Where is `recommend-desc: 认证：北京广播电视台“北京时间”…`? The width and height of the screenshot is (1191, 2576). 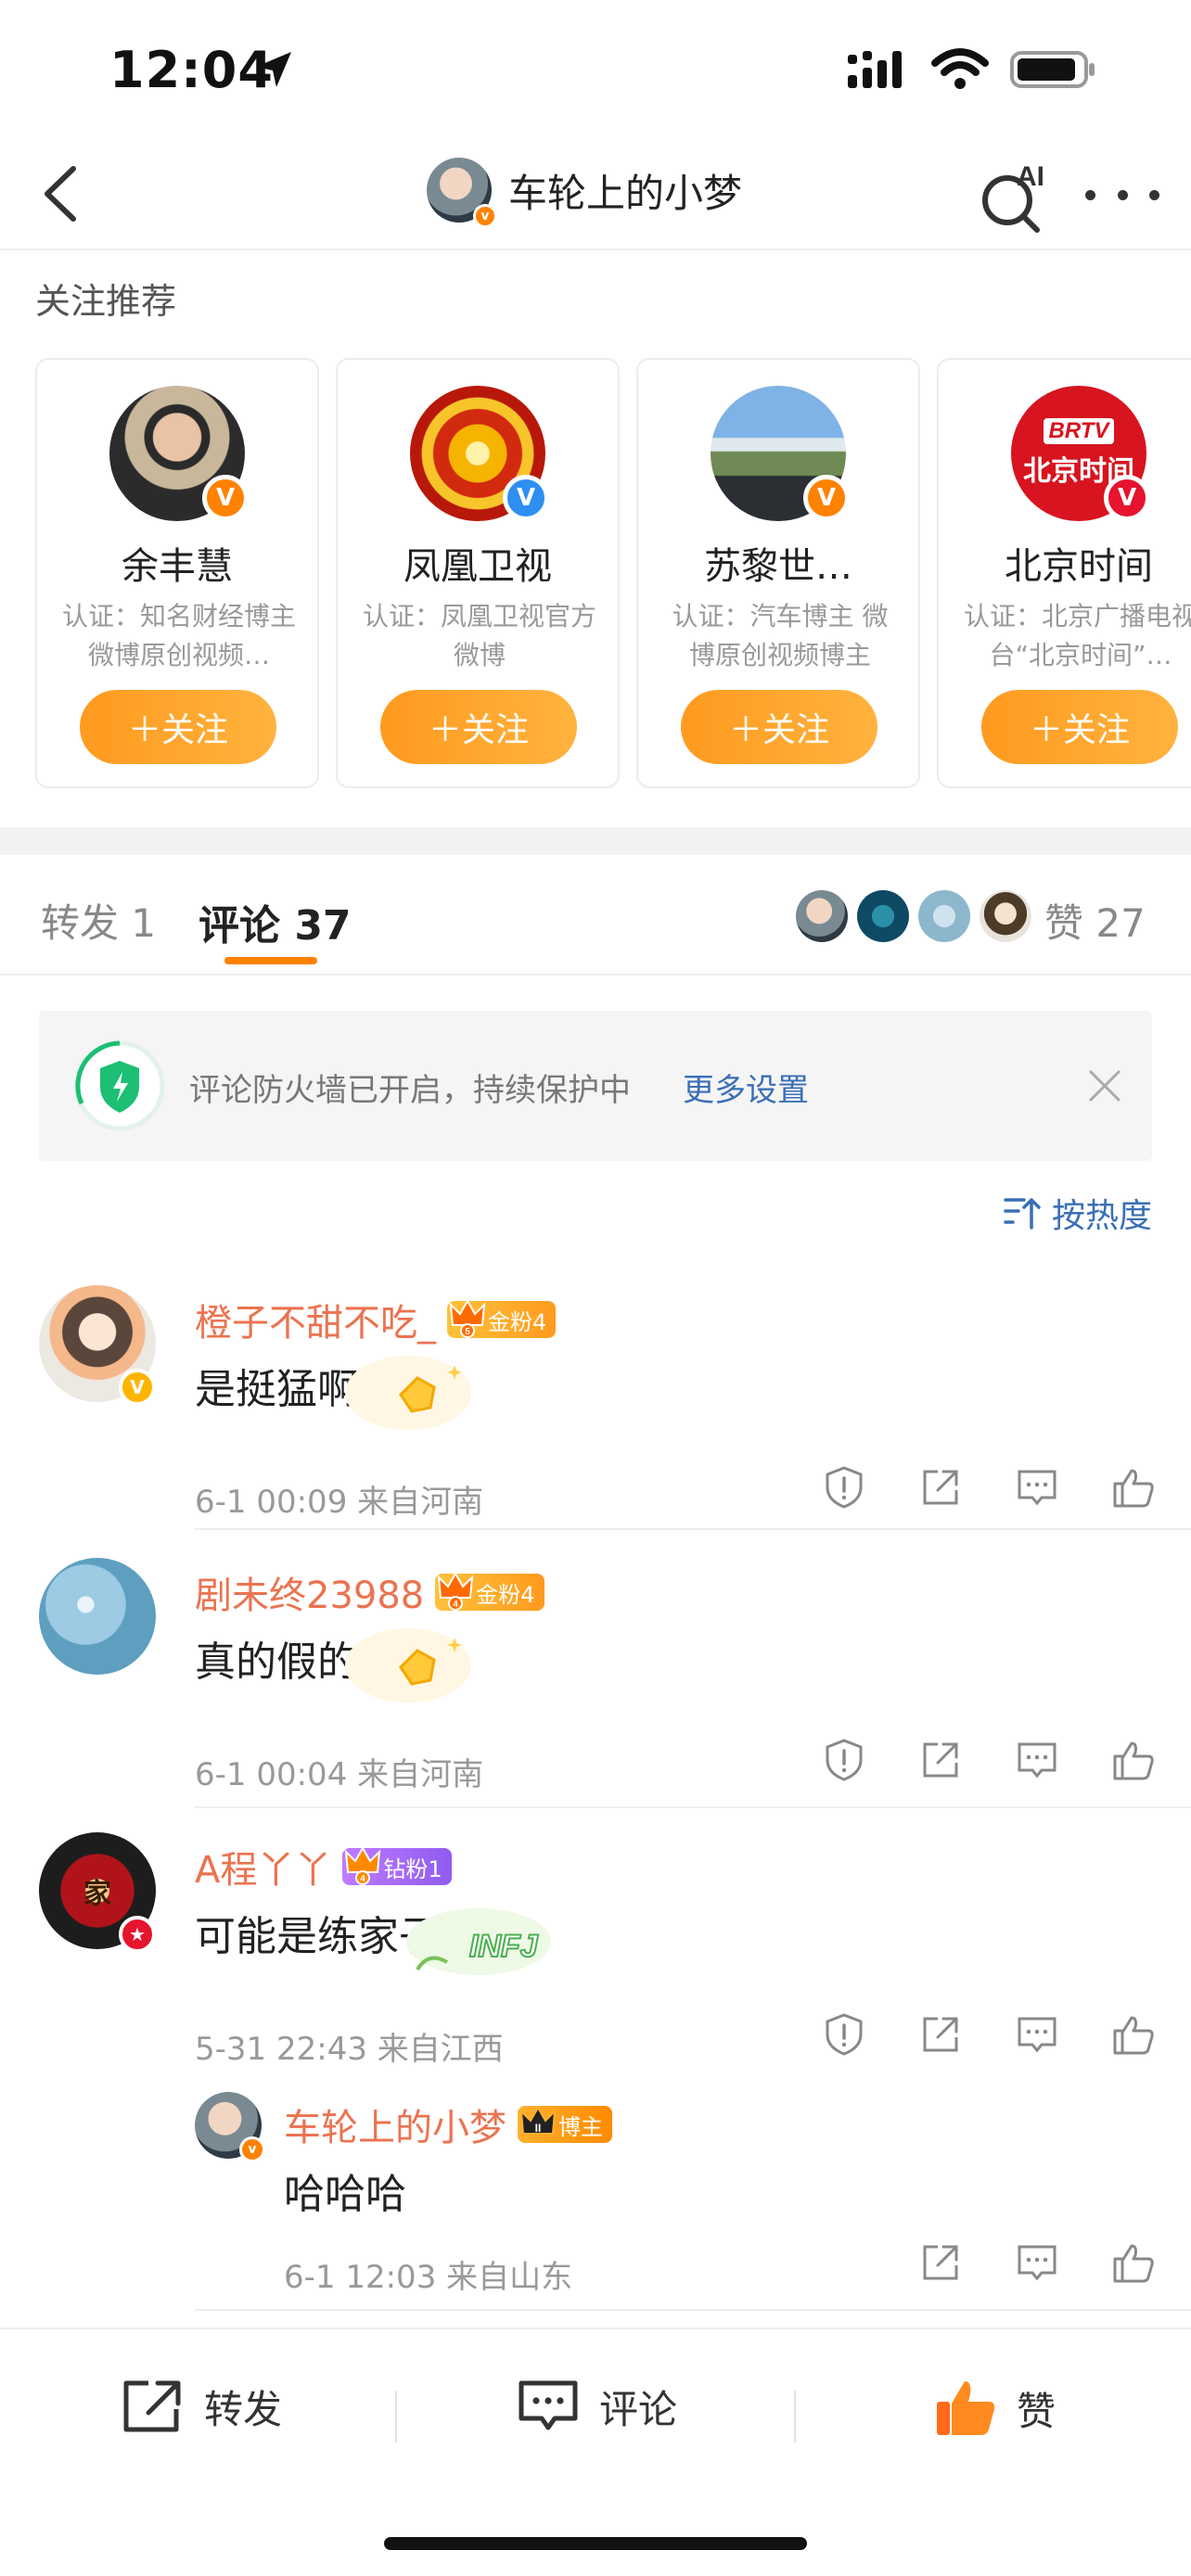
recommend-desc: 认证：北京广播电视台“北京时间”… is located at coordinates (1077, 635).